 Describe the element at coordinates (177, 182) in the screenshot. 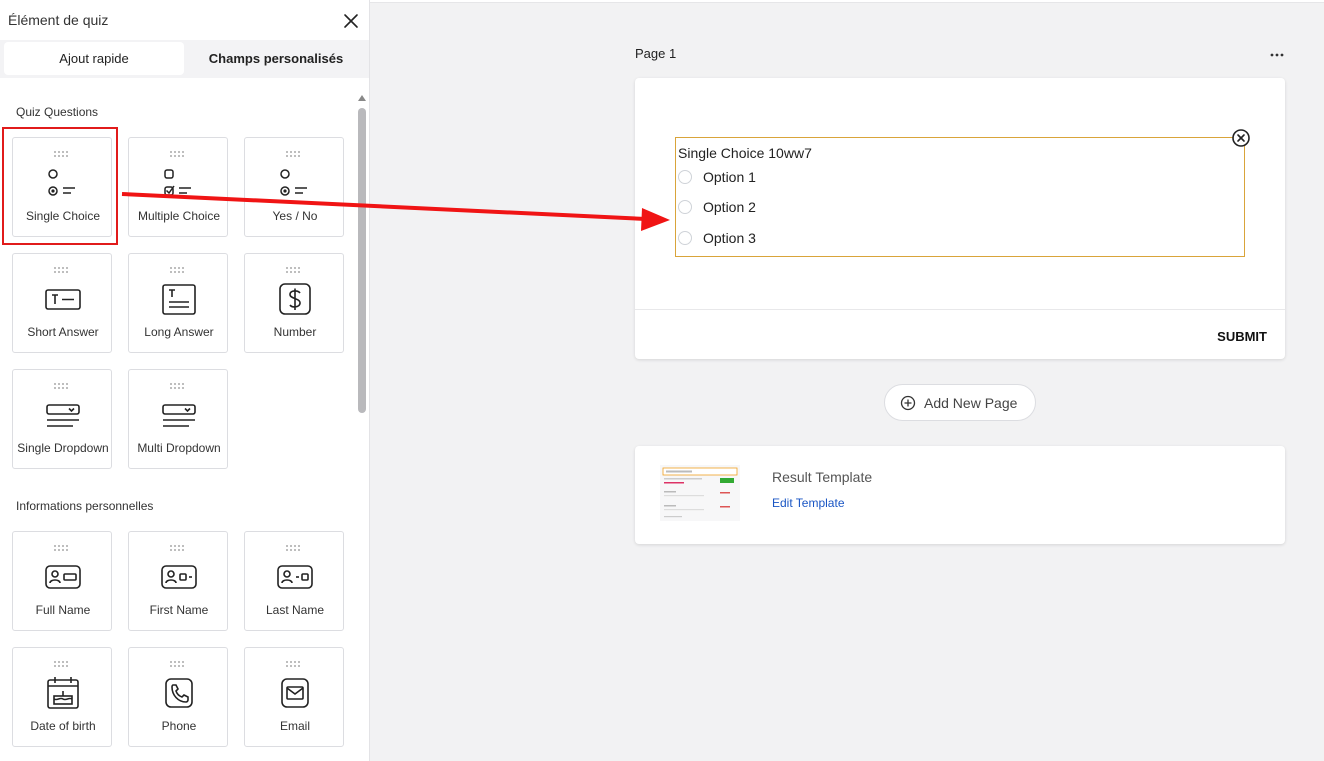

I see `multiple-choice-icon` at that location.